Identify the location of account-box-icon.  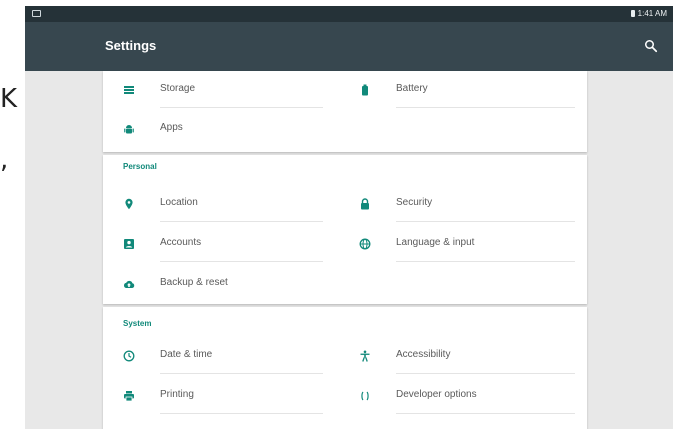
(129, 244).